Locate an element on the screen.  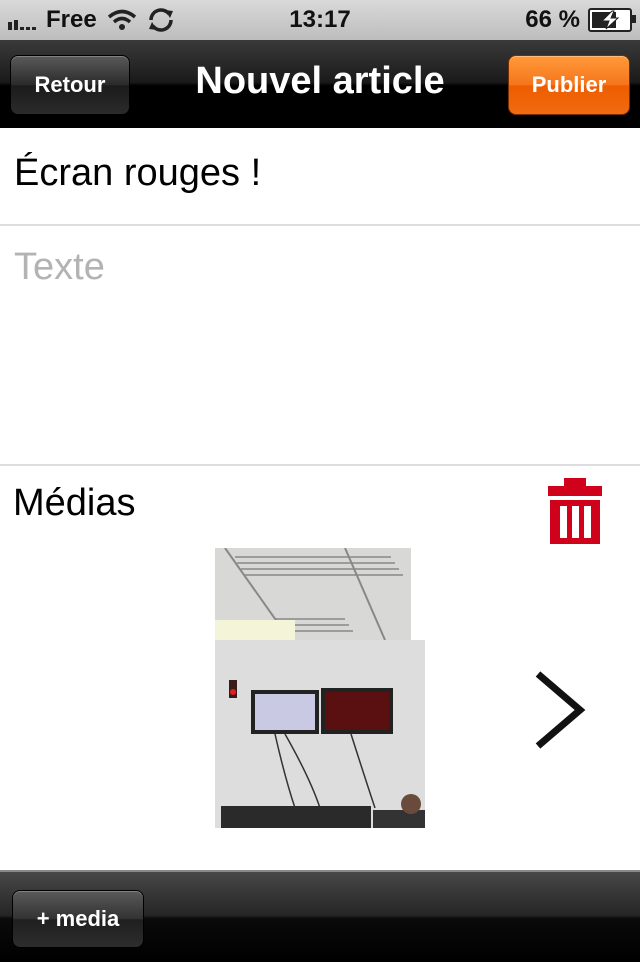
trash-icon is located at coordinates (575, 511).